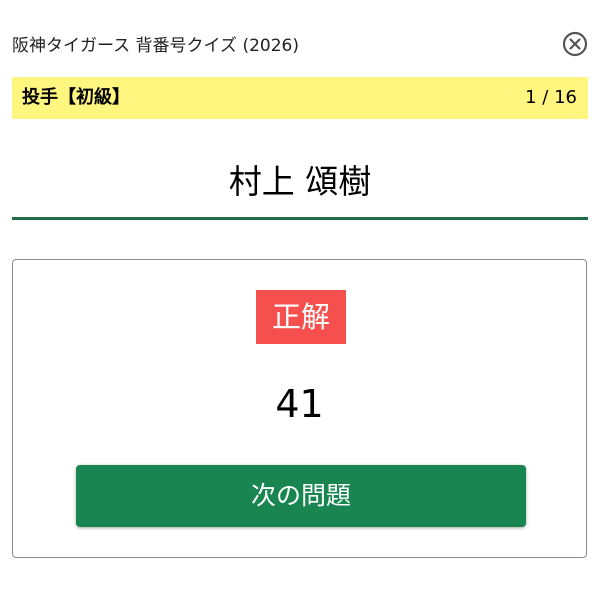  Describe the element at coordinates (155, 46) in the screenshot. I see `app-title: 阪神タイガース 背番号クイズ (2026)` at that location.